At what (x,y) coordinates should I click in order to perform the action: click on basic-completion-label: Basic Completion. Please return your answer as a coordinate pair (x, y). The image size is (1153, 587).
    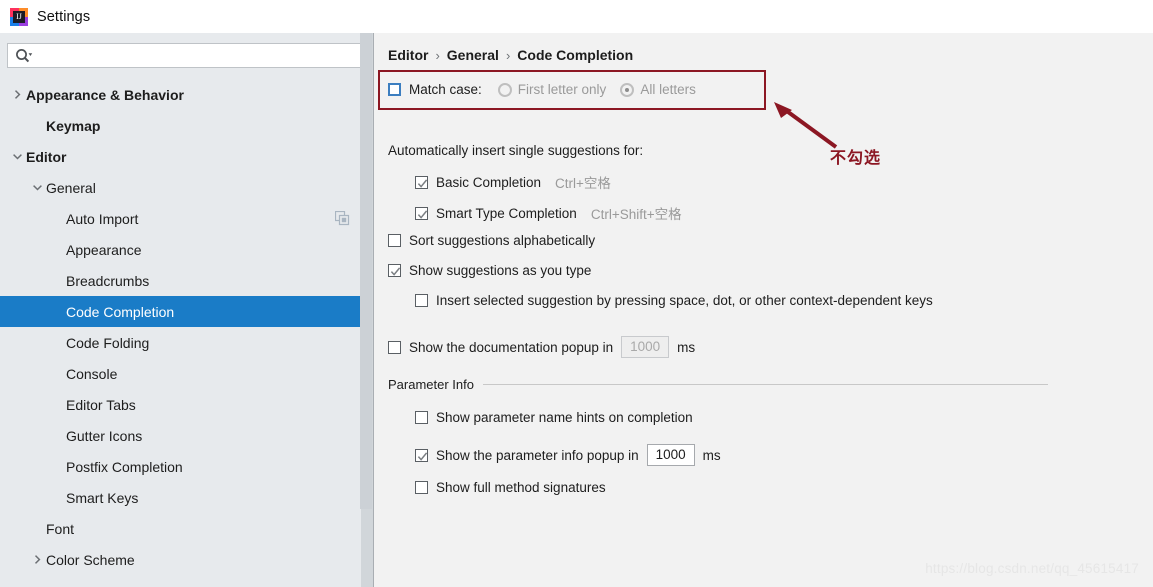
    Looking at the image, I should click on (489, 182).